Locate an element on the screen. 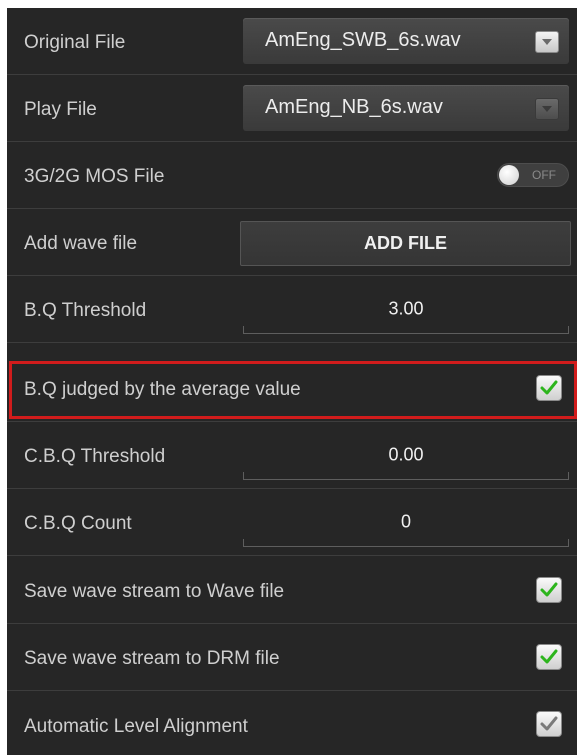  original-file-dropdown: AmEng_SWB_6s.wav is located at coordinates (406, 41).